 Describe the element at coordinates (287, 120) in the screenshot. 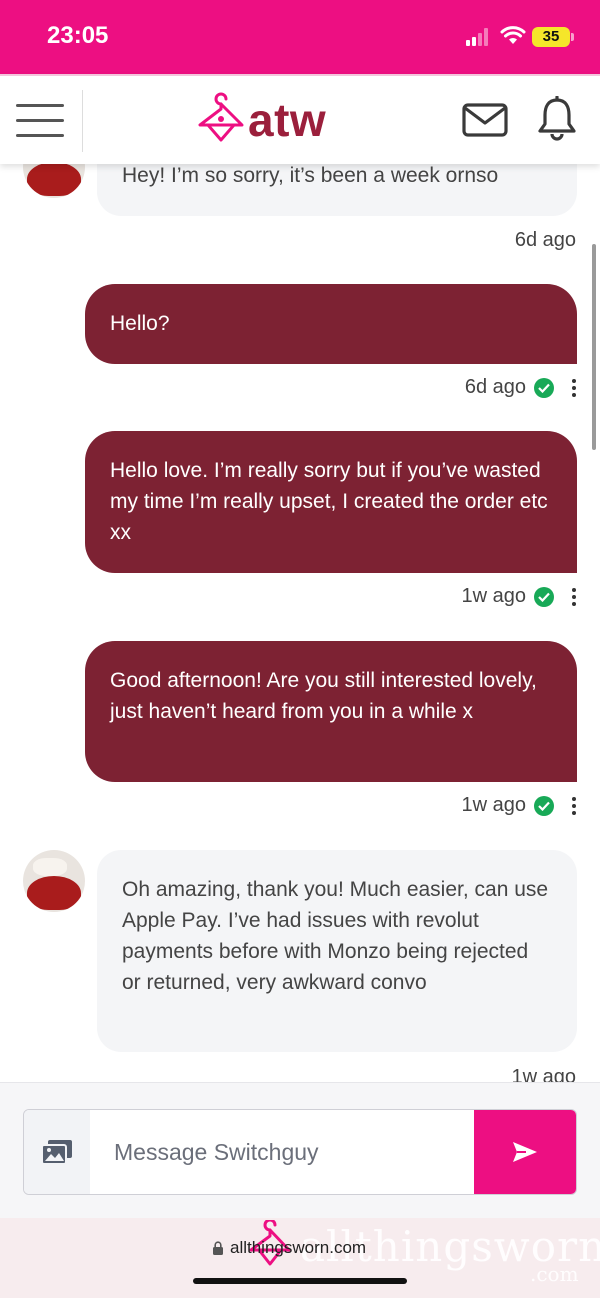

I see `logo-text: atw` at that location.